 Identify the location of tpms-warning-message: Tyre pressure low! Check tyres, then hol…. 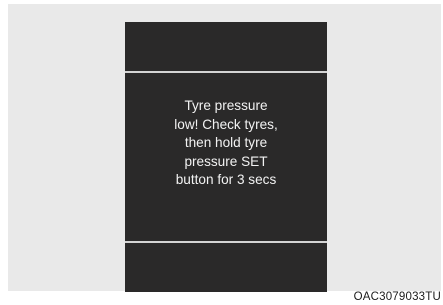
(226, 143).